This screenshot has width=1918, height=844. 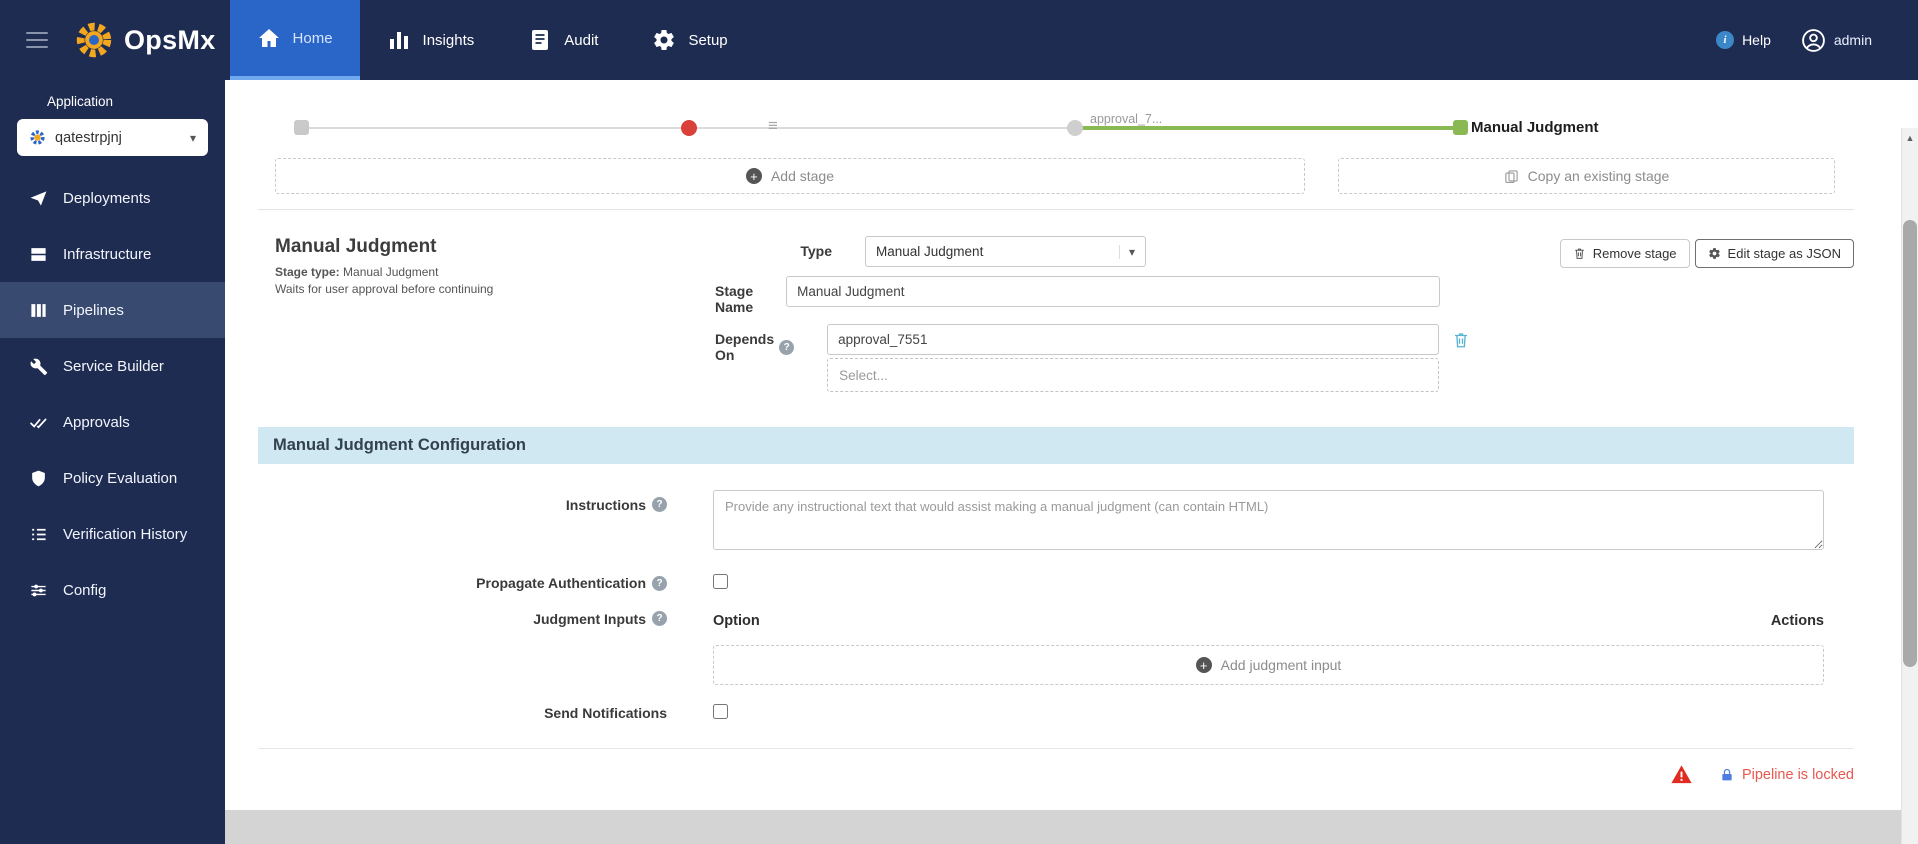 I want to click on stage-name-input, so click(x=1113, y=291).